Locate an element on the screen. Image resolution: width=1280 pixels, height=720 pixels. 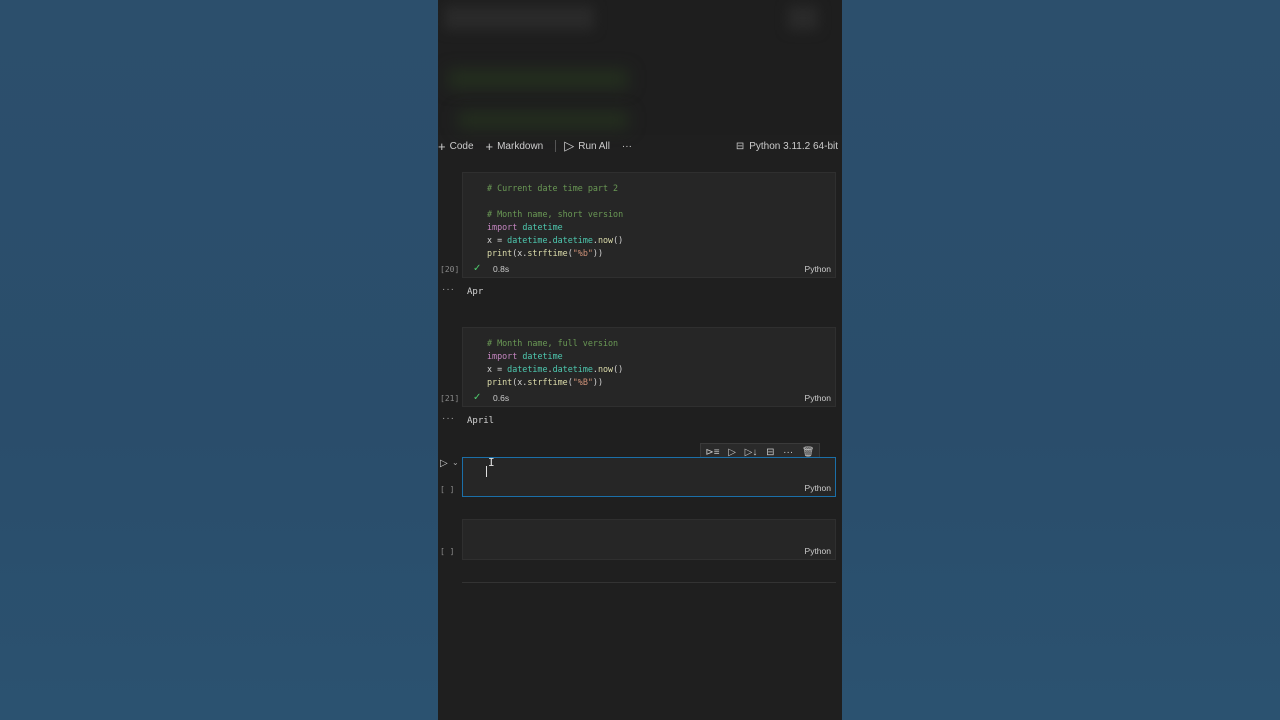
cell-output: April is located at coordinates (481, 421).